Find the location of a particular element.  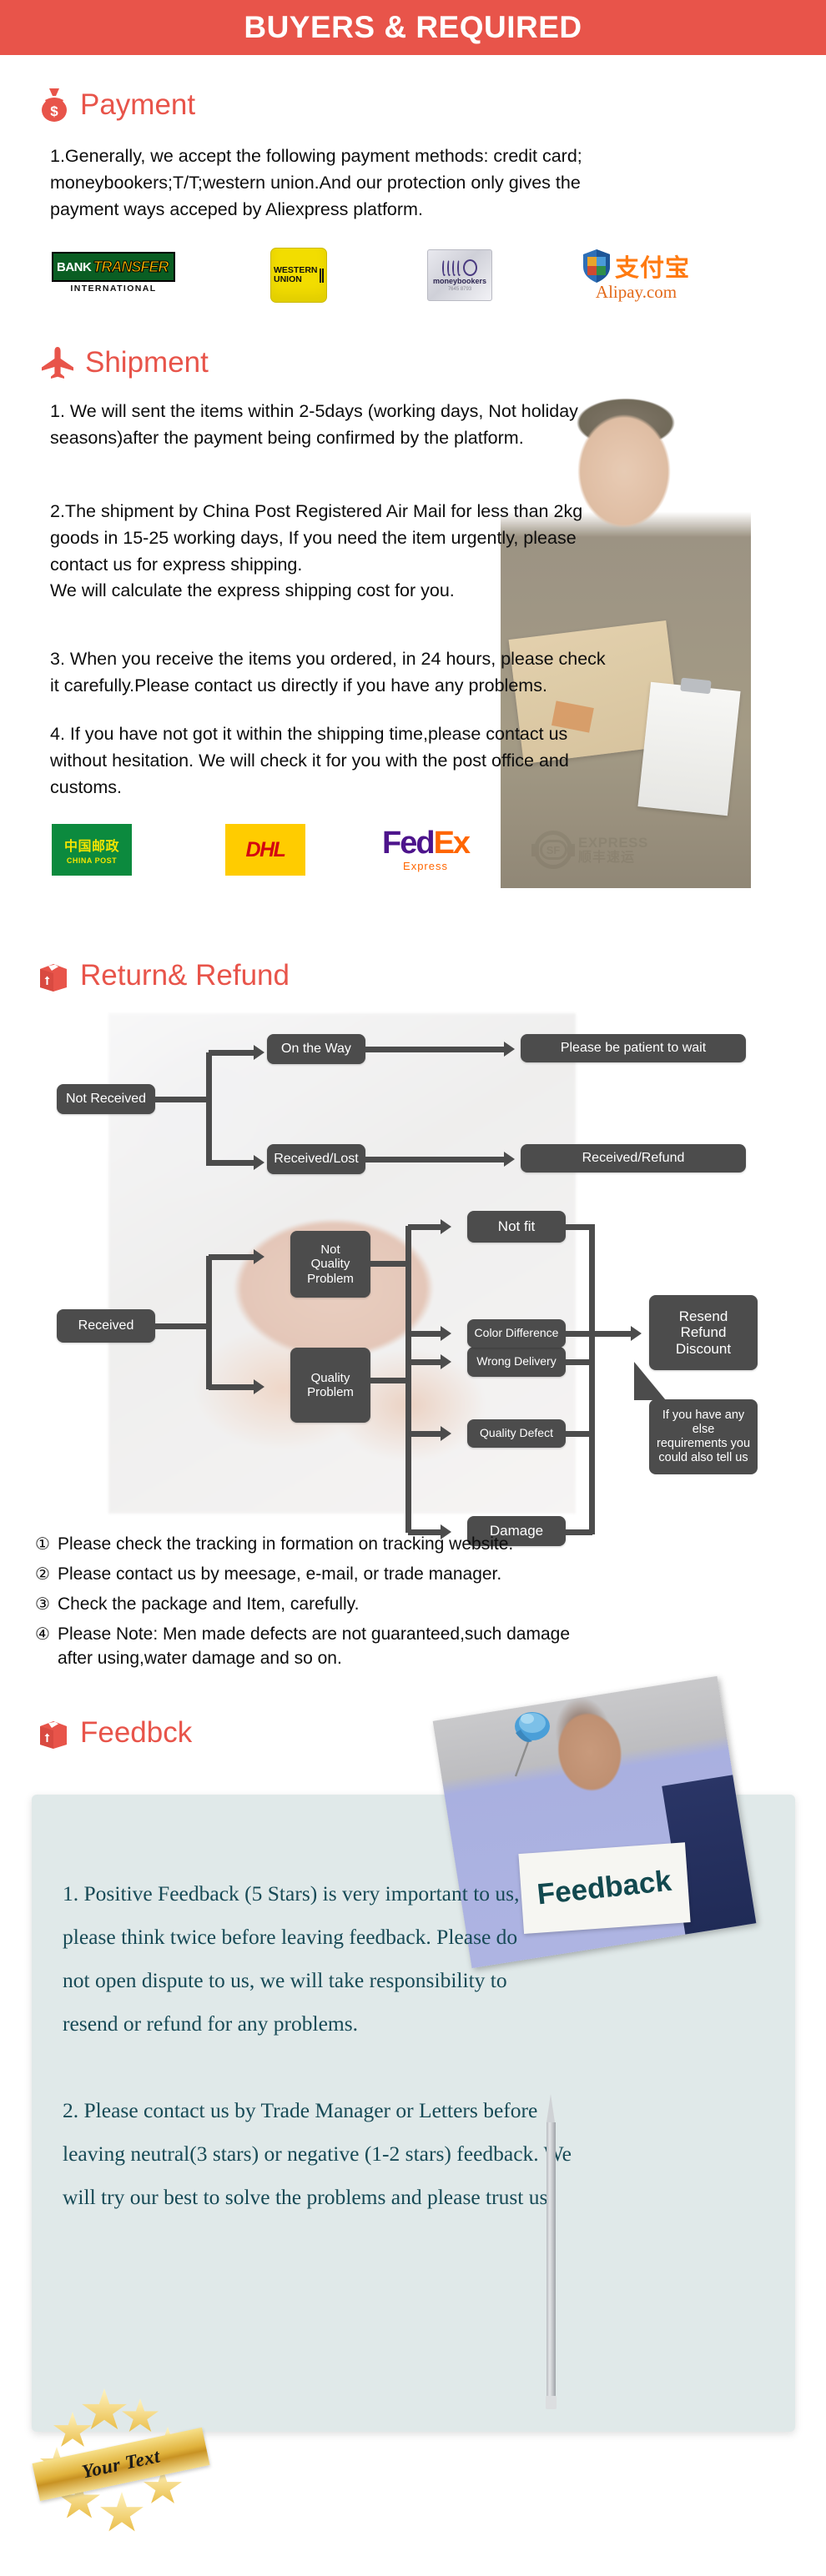

flow-arrow-to-not-fit is located at coordinates (446, 1226).